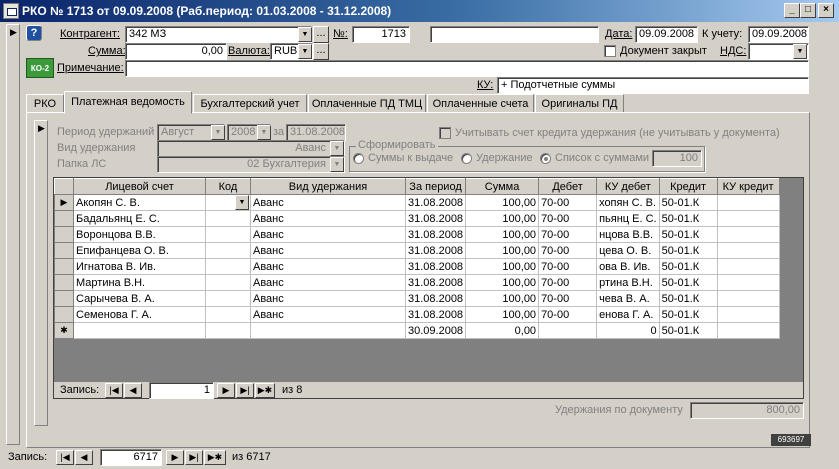  What do you see at coordinates (748, 186) in the screenshot?
I see `col-header-ku-credit: КУ кредит` at bounding box center [748, 186].